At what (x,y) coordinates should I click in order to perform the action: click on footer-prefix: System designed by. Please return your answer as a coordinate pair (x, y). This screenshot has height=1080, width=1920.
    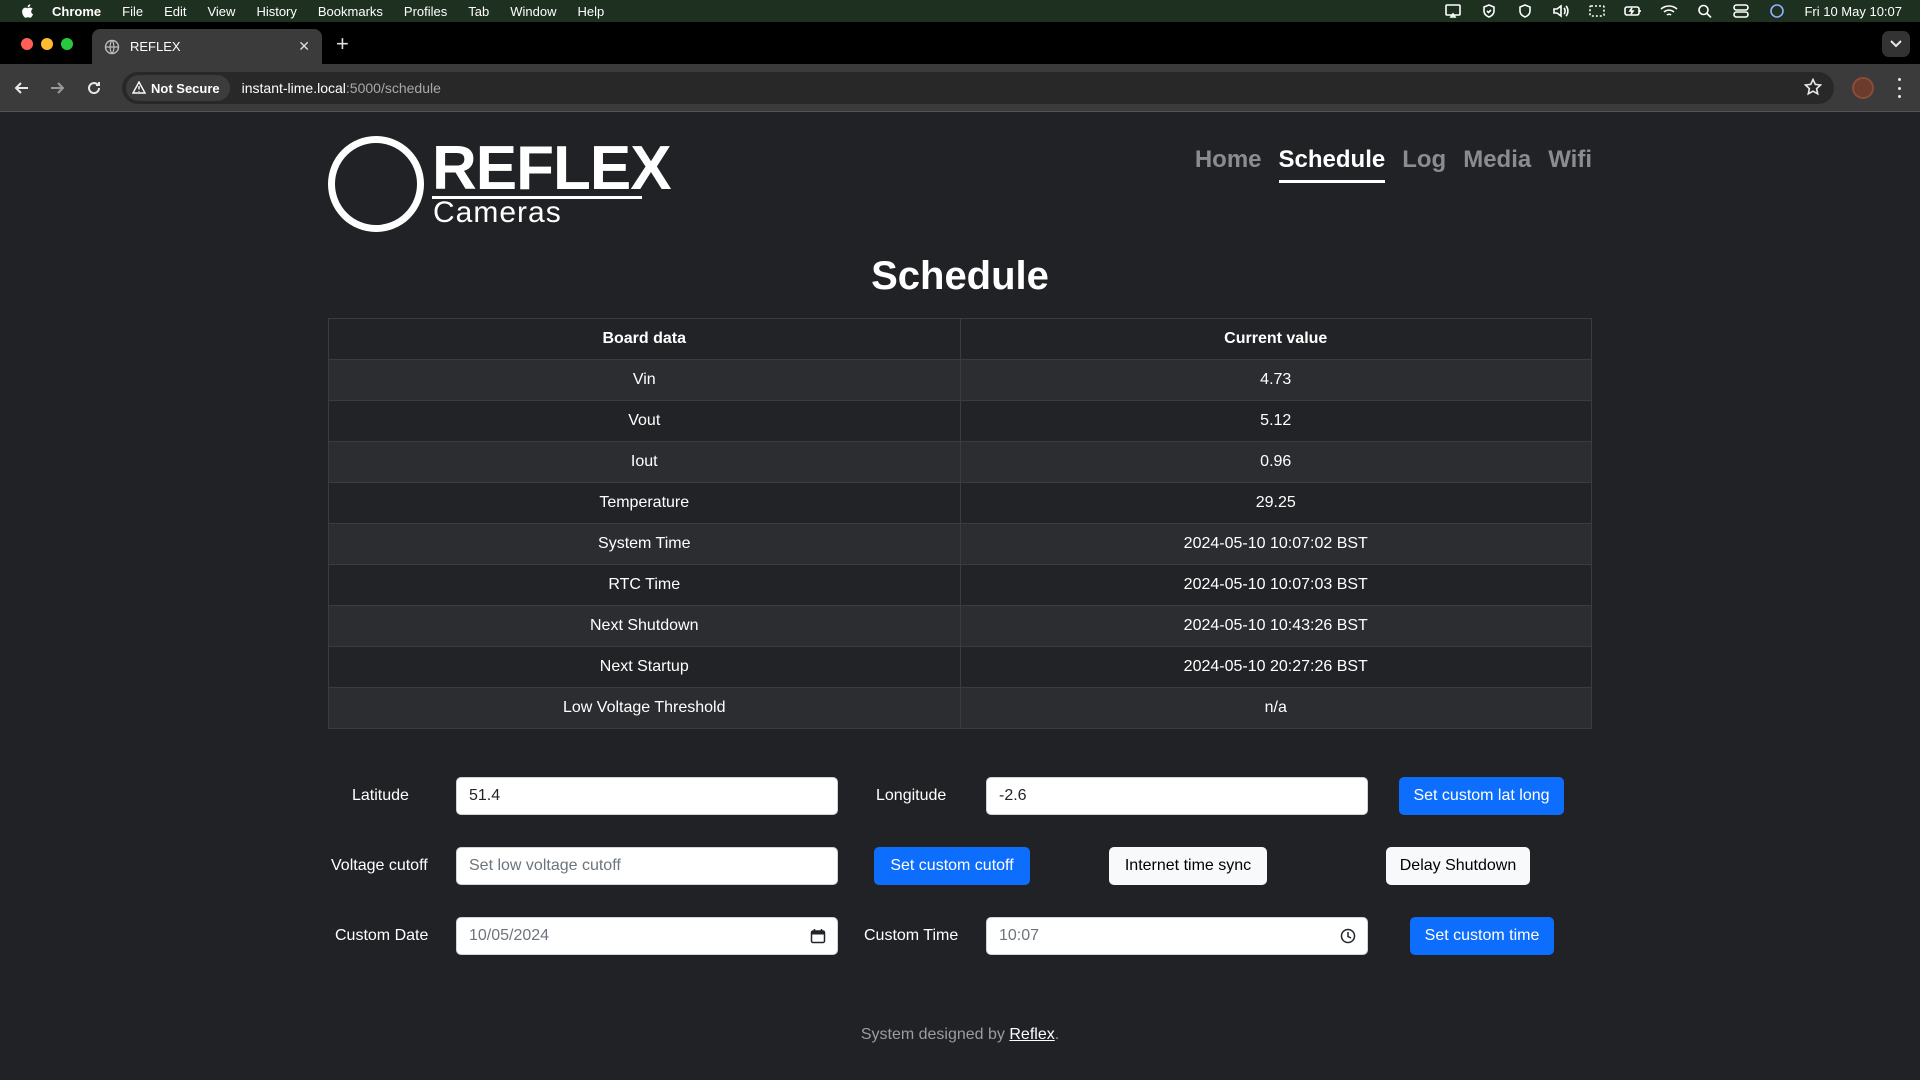
    Looking at the image, I should click on (935, 1034).